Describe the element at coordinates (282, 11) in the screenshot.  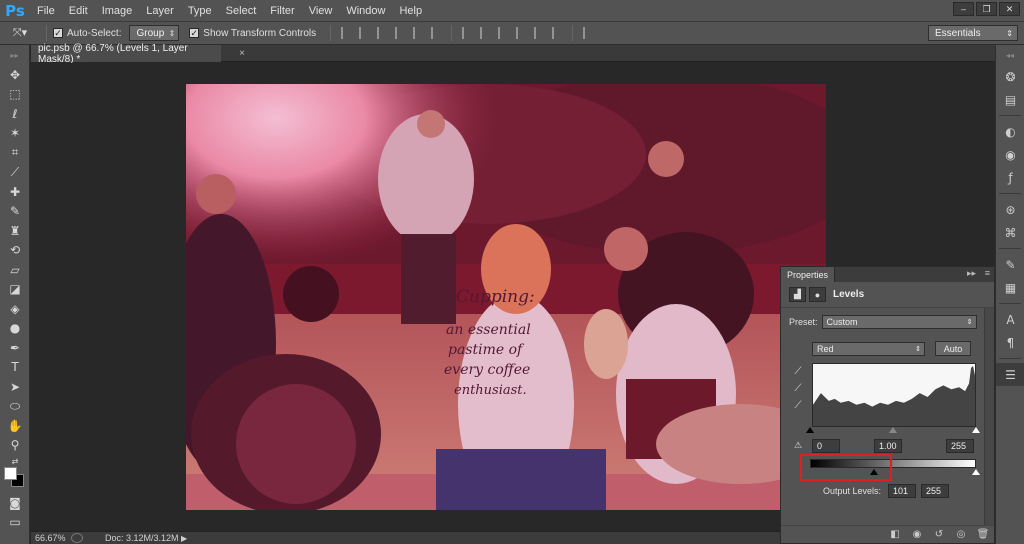
I see `menu-filter: Filter` at that location.